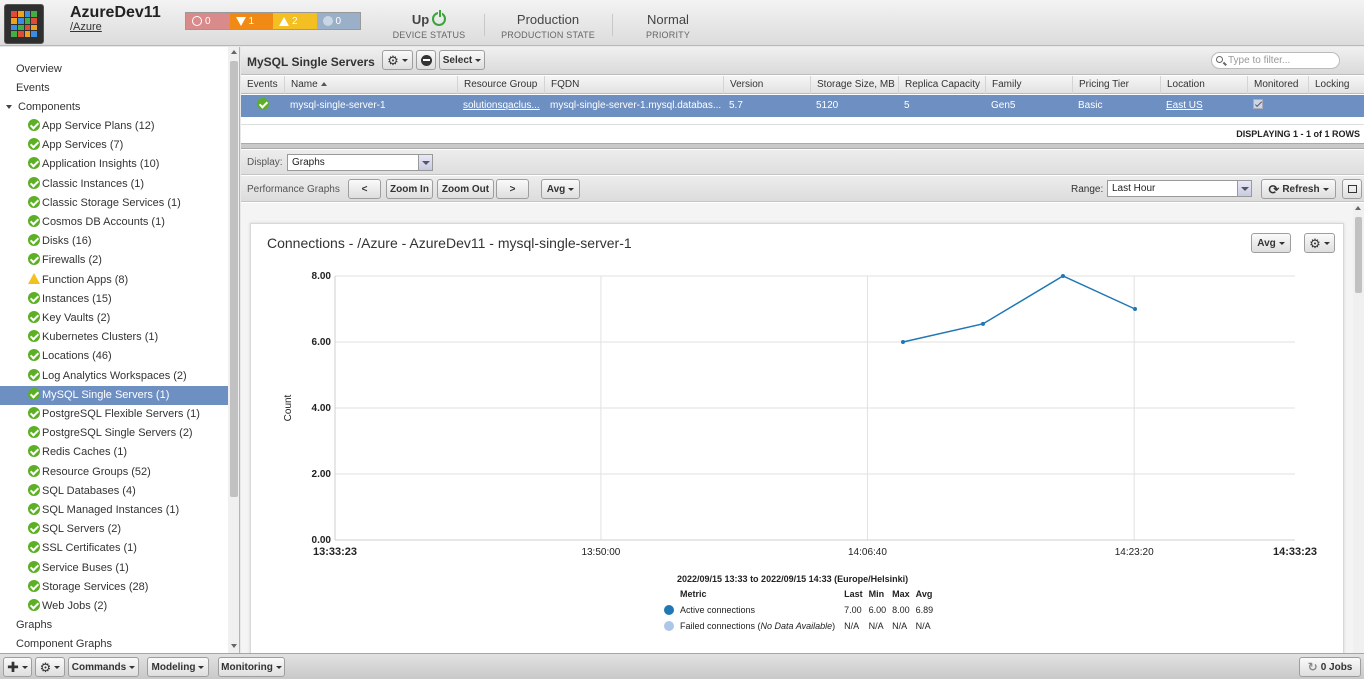 This screenshot has height=679, width=1364. Describe the element at coordinates (114, 452) in the screenshot. I see `sidebar-component-item: Redis Caches (1)` at that location.